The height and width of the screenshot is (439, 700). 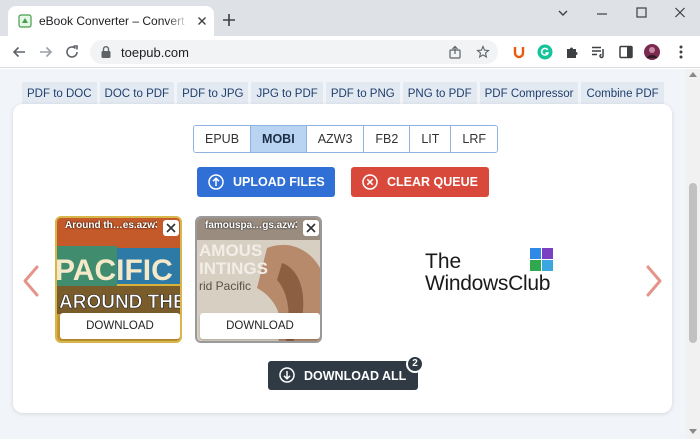 I want to click on address-bar: toepub.com, so click(x=294, y=52).